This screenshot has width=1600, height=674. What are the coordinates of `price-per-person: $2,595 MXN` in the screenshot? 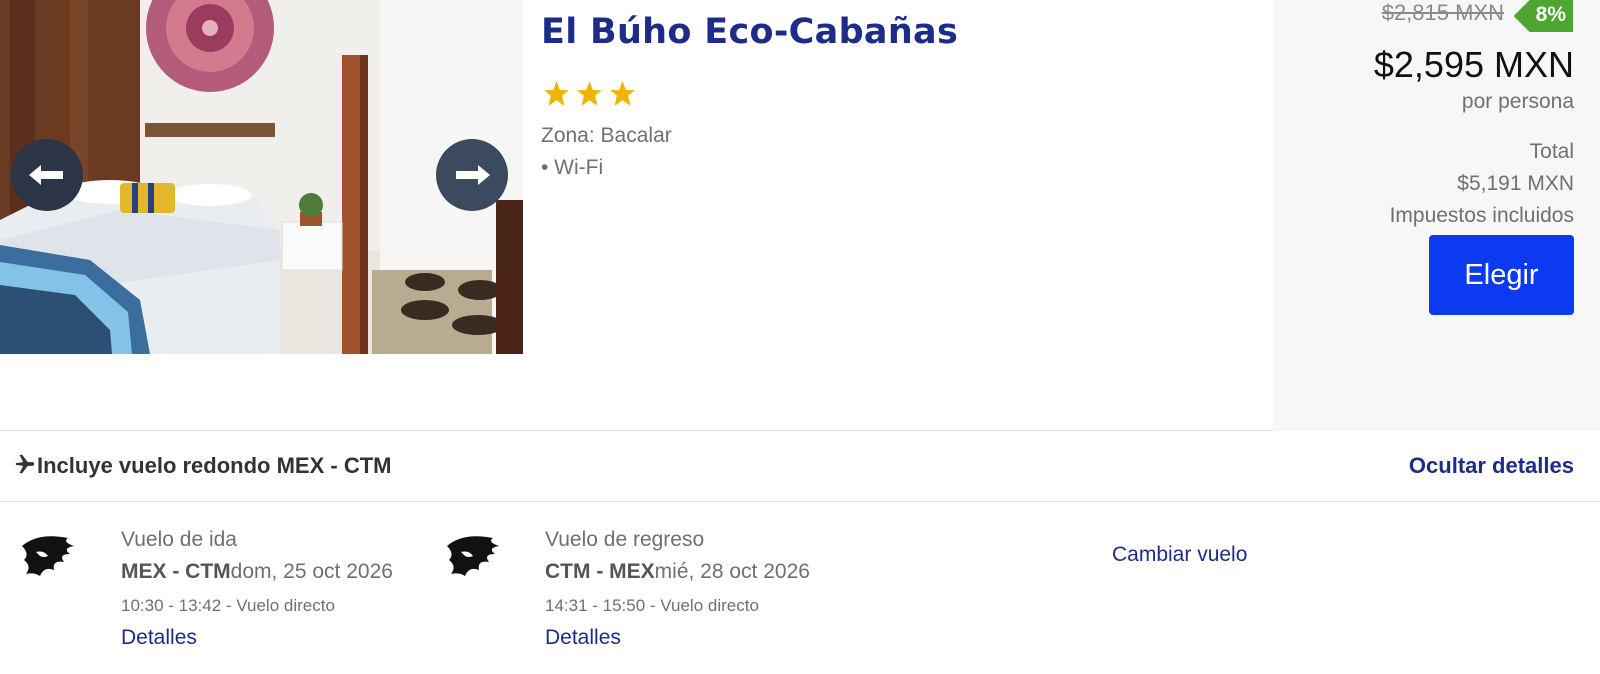 It's located at (1473, 64).